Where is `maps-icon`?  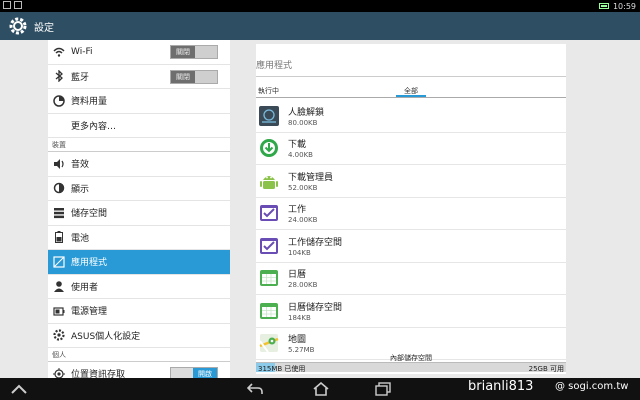
maps-icon is located at coordinates (269, 343).